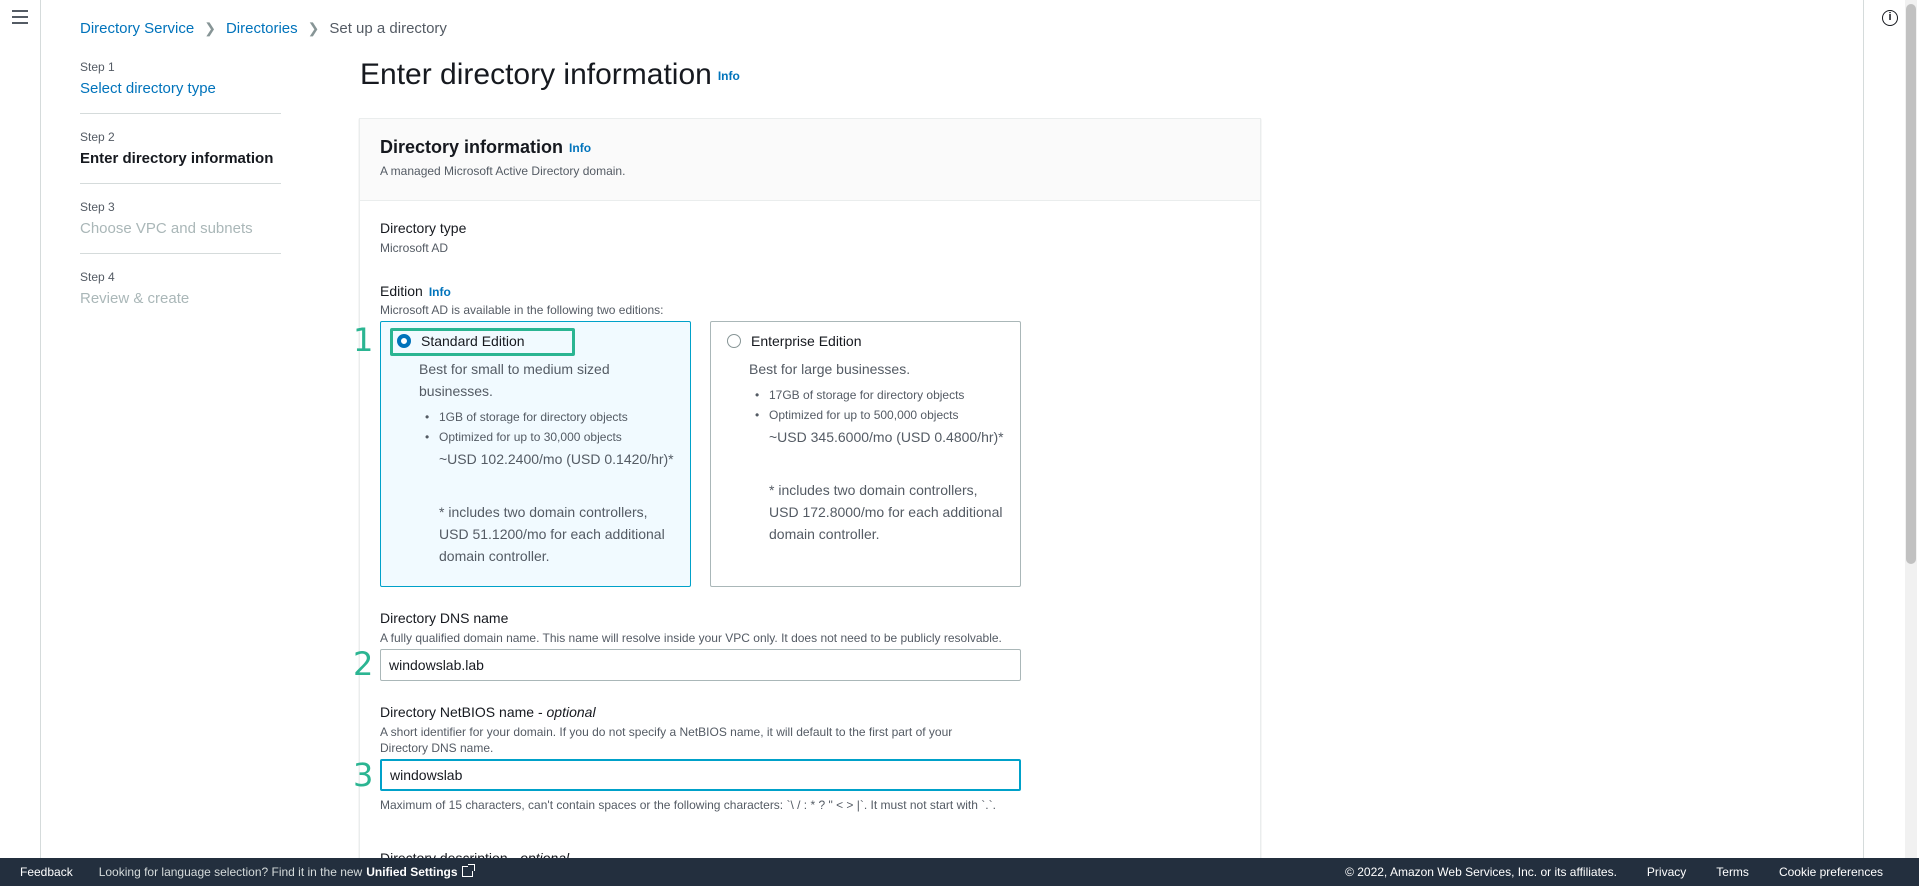 Image resolution: width=1919 pixels, height=886 pixels. I want to click on annotation-marker-1: 1, so click(363, 340).